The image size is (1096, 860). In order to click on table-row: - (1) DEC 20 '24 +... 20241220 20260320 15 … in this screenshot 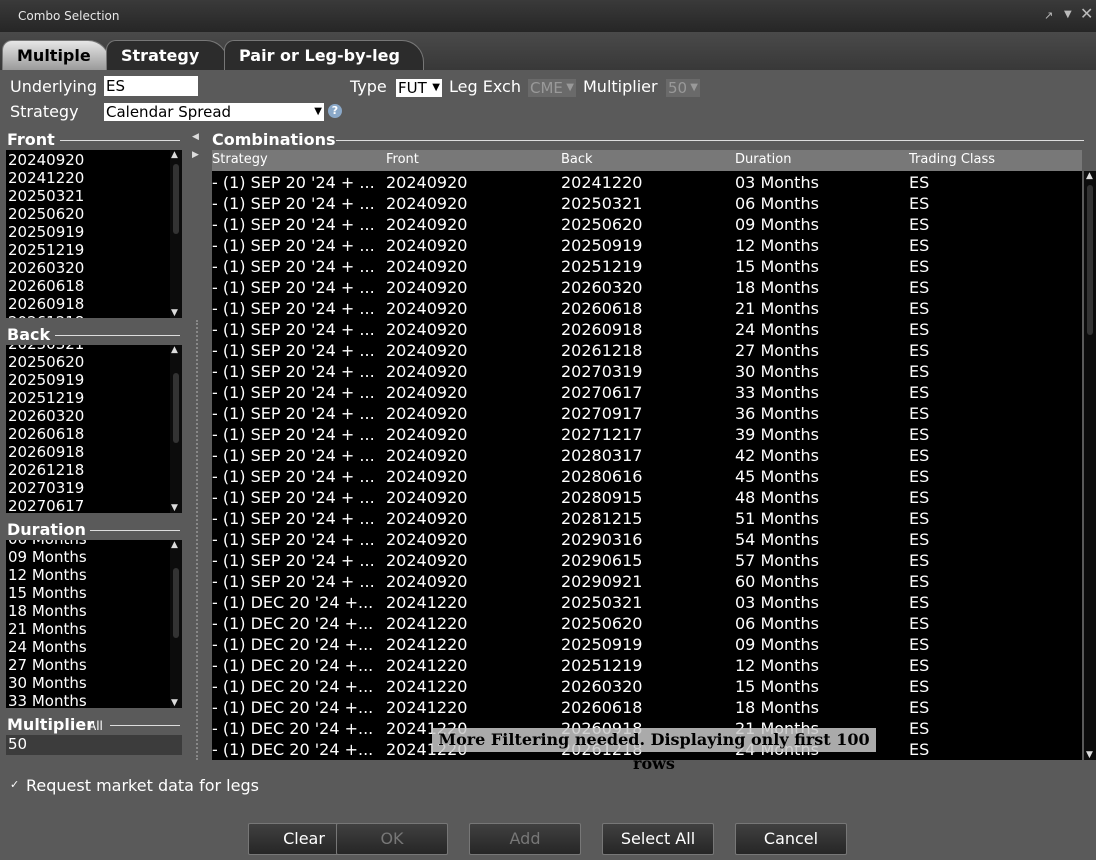, I will do `click(647, 686)`.